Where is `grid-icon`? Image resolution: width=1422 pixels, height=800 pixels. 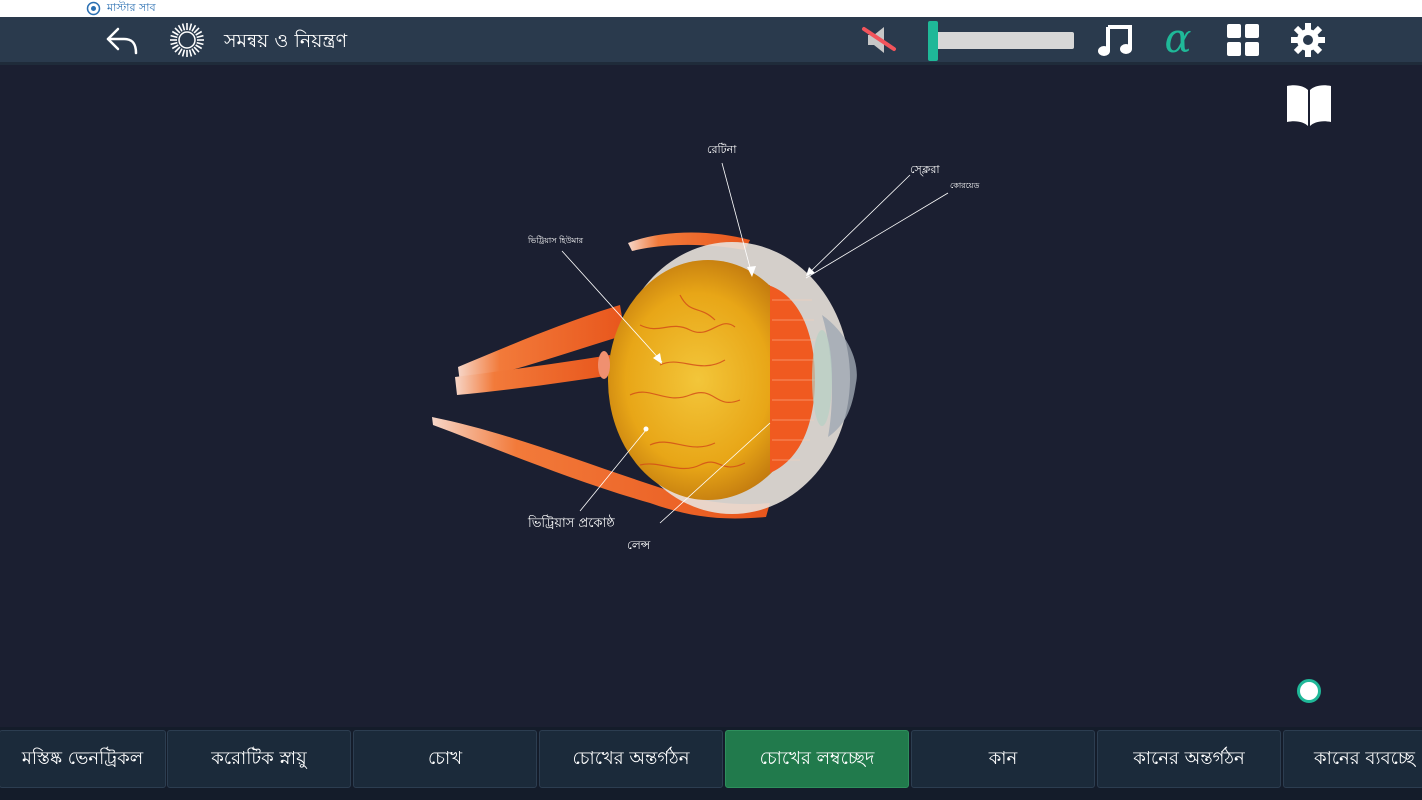 grid-icon is located at coordinates (1243, 40).